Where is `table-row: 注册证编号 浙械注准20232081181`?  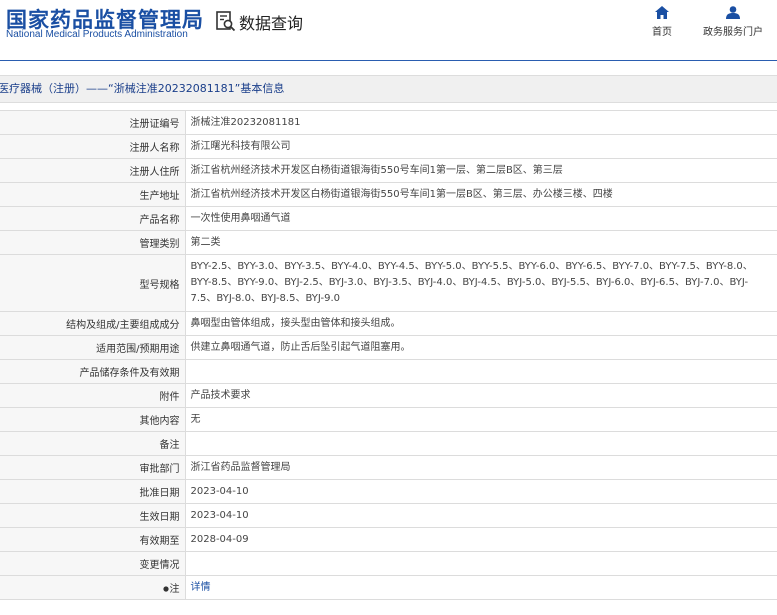
table-row: 注册证编号 浙械注准20232081181 is located at coordinates (388, 122).